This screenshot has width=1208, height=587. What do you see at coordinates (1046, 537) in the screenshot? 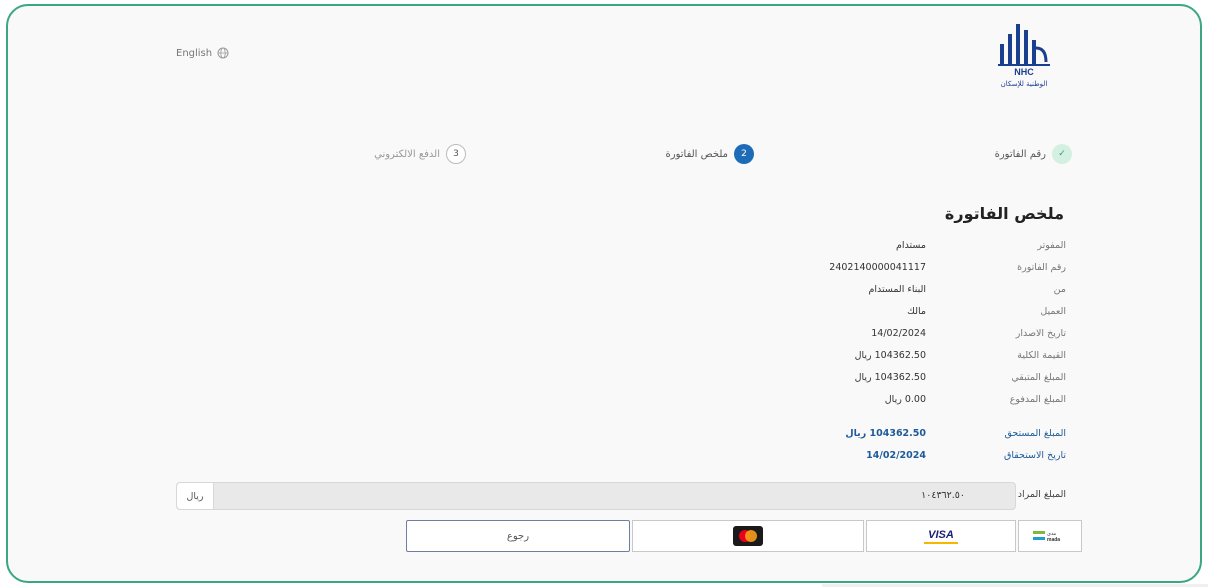
I see `mada-icon: مدى mada` at bounding box center [1046, 537].